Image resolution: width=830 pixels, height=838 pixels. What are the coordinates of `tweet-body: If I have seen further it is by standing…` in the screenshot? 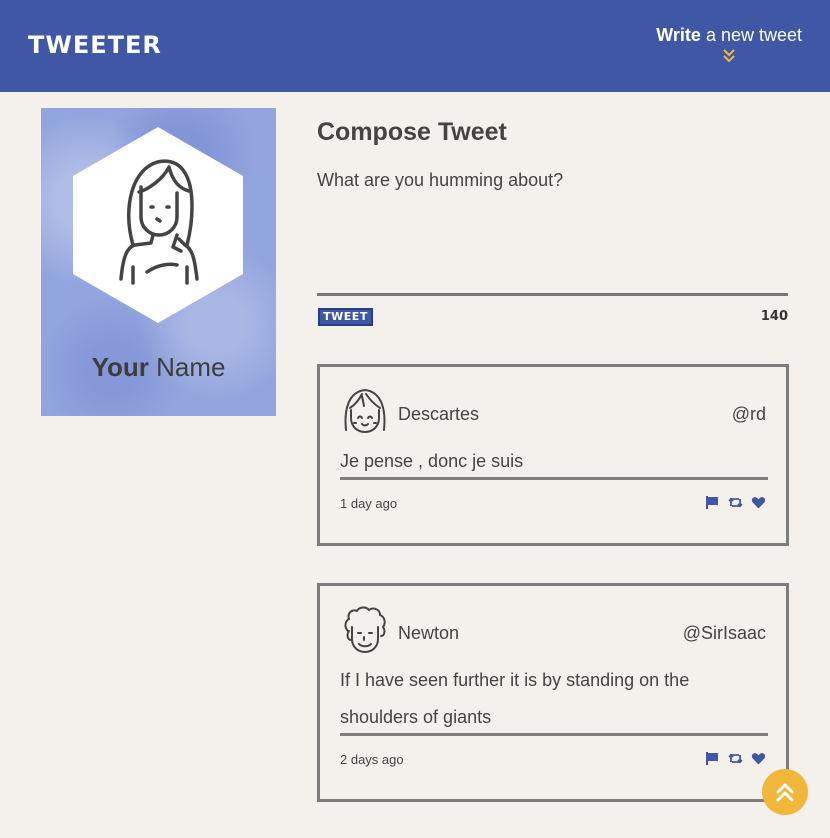 It's located at (515, 698).